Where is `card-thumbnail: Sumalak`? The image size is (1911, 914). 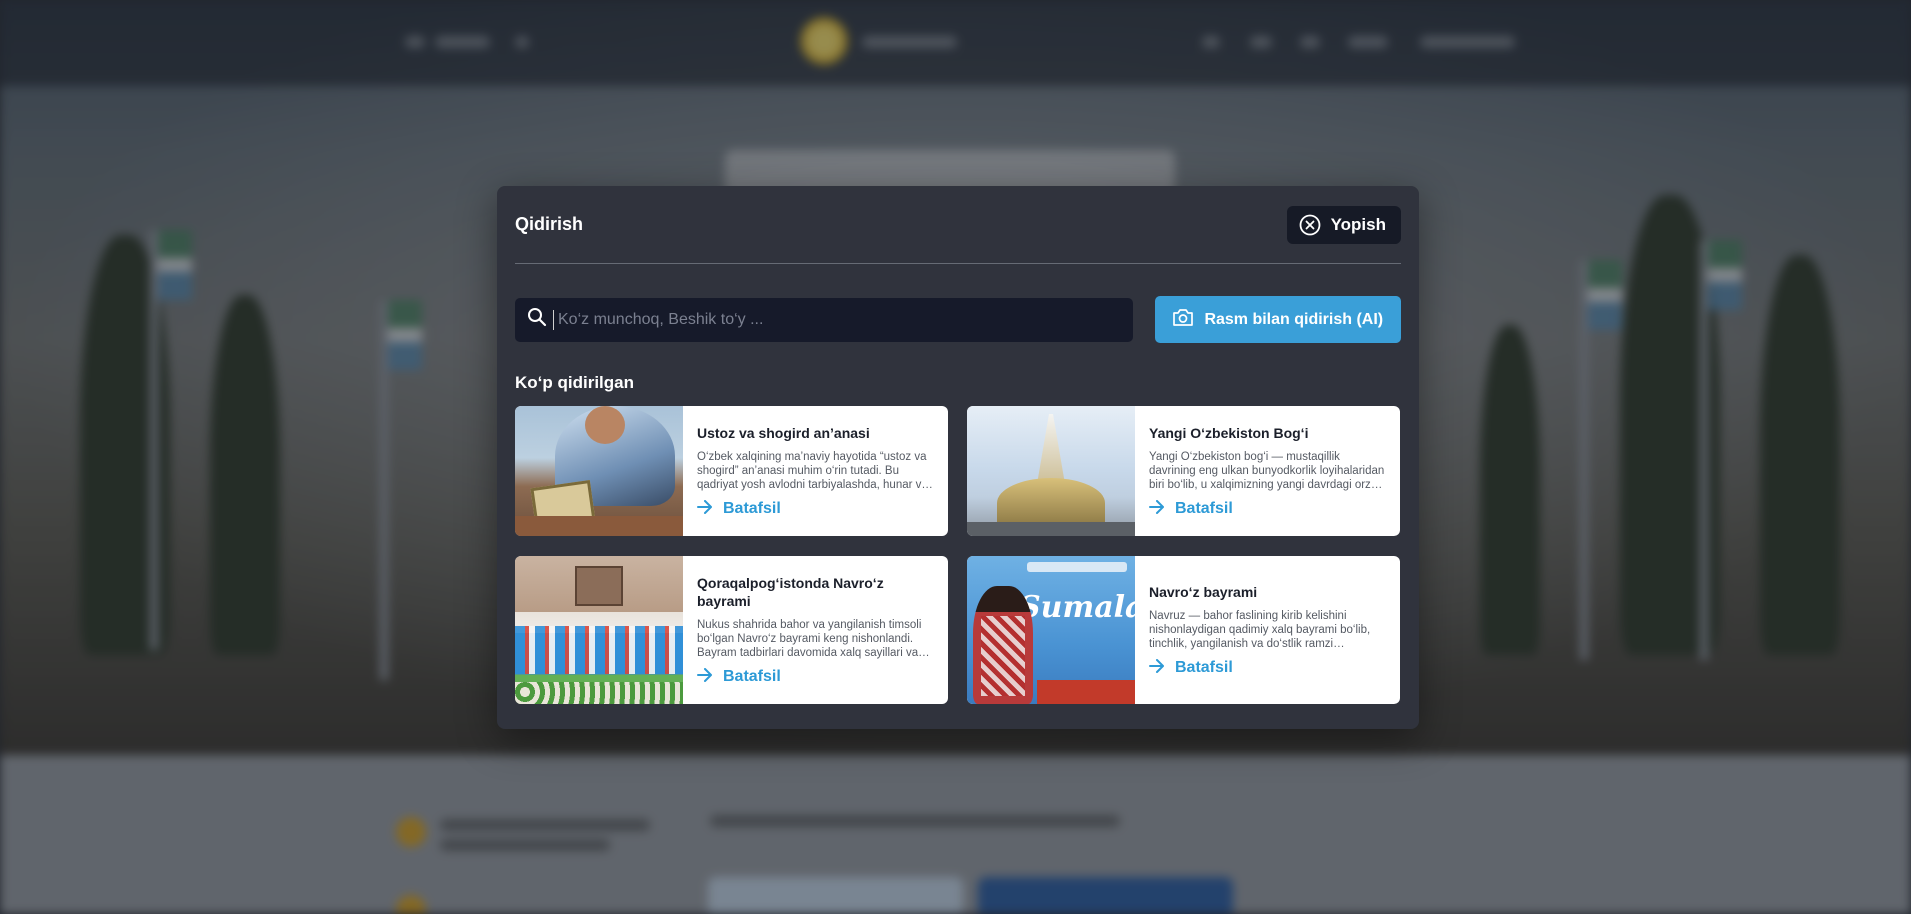
card-thumbnail: Sumalak is located at coordinates (1051, 630).